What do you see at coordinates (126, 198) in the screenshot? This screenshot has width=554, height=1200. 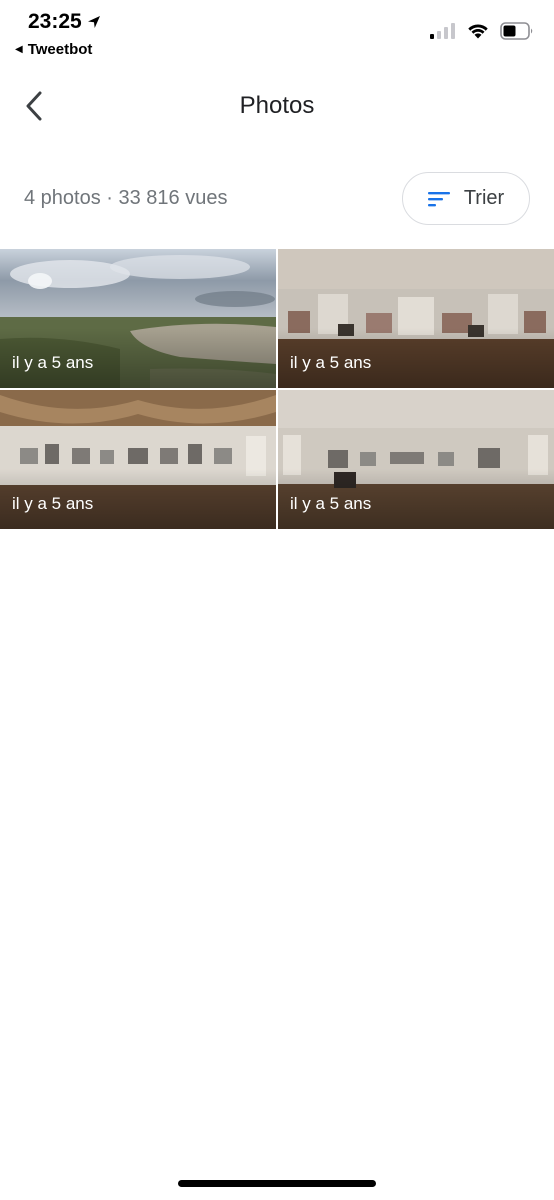 I see `photo-count-summary: 4 photos · 33 816 vues` at bounding box center [126, 198].